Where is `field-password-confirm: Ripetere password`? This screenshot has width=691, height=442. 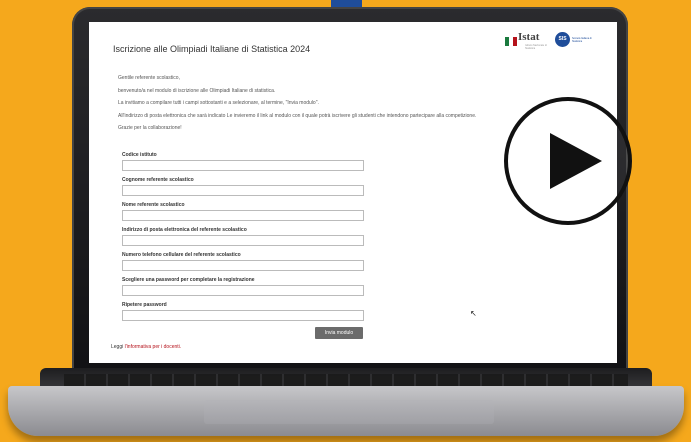 field-password-confirm: Ripetere password is located at coordinates (247, 314).